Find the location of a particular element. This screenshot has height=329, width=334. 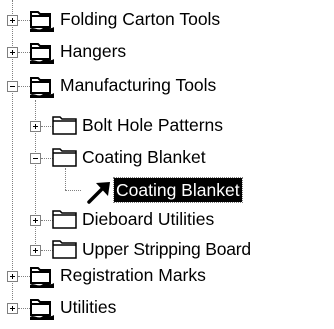

tree-node-label: Folding Carton Tools is located at coordinates (140, 19).